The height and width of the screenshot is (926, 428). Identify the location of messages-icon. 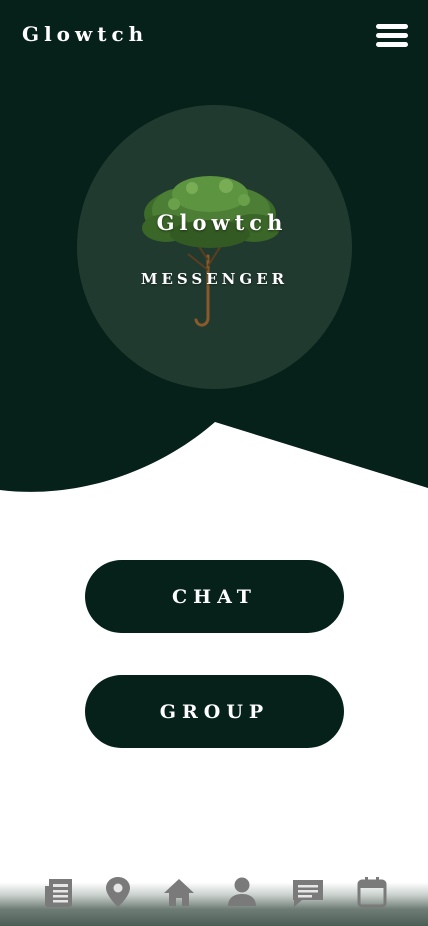
(308, 892).